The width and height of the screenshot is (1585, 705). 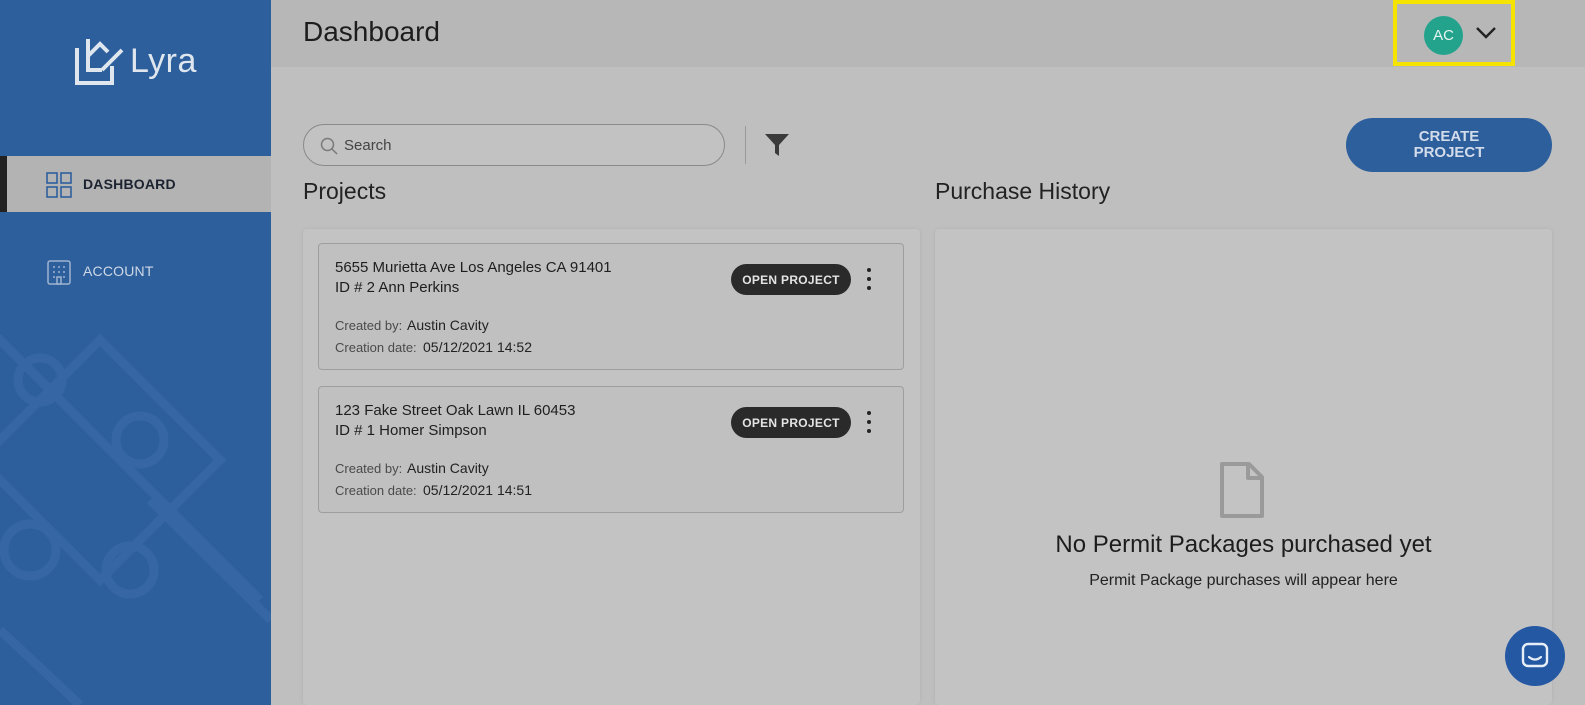 I want to click on create-project-button: CREATE PROJECT, so click(x=1449, y=145).